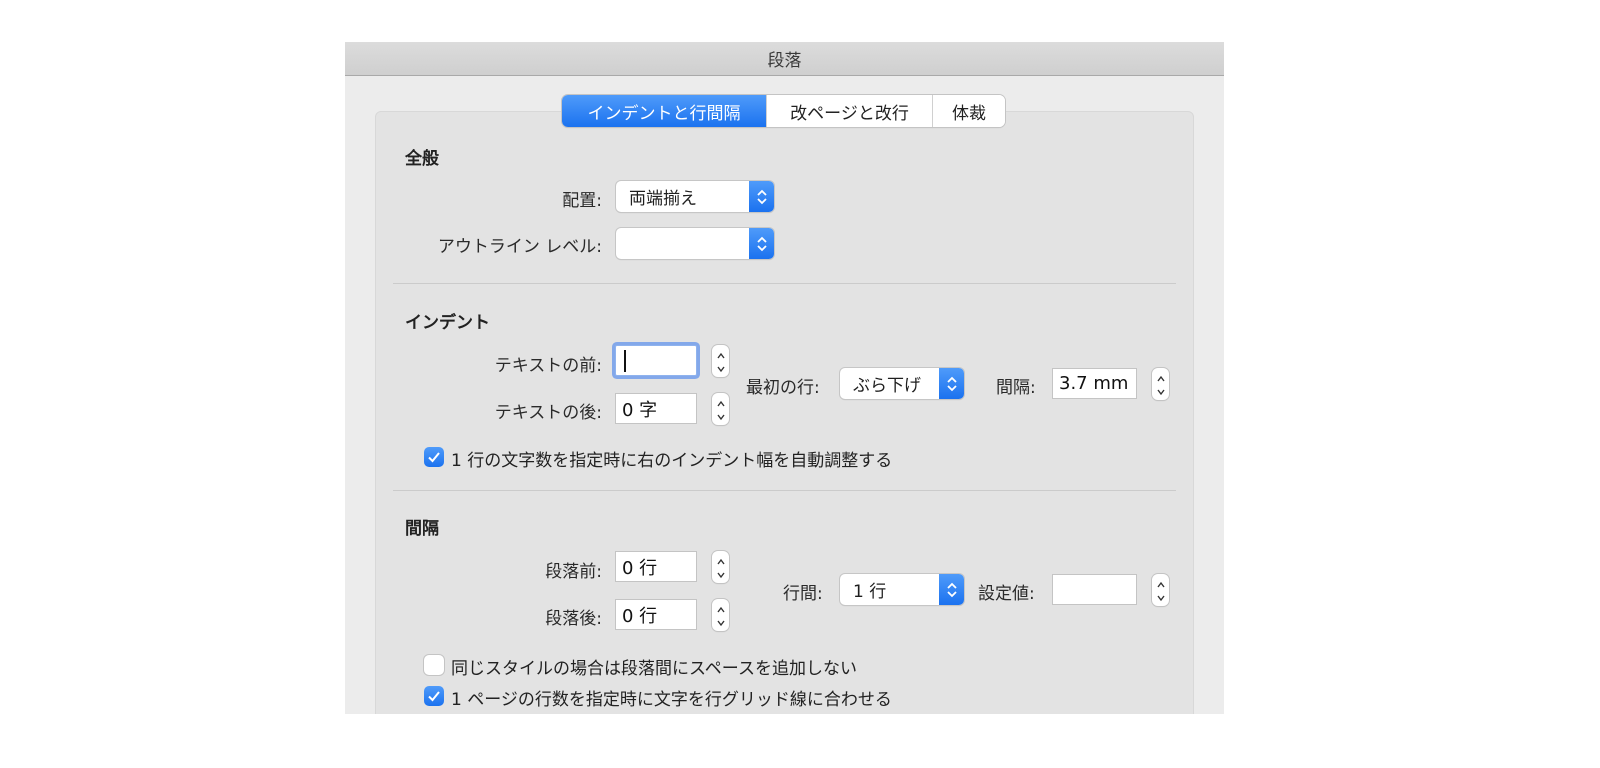 The width and height of the screenshot is (1600, 768). I want to click on line-spacing-at-input, so click(1094, 589).